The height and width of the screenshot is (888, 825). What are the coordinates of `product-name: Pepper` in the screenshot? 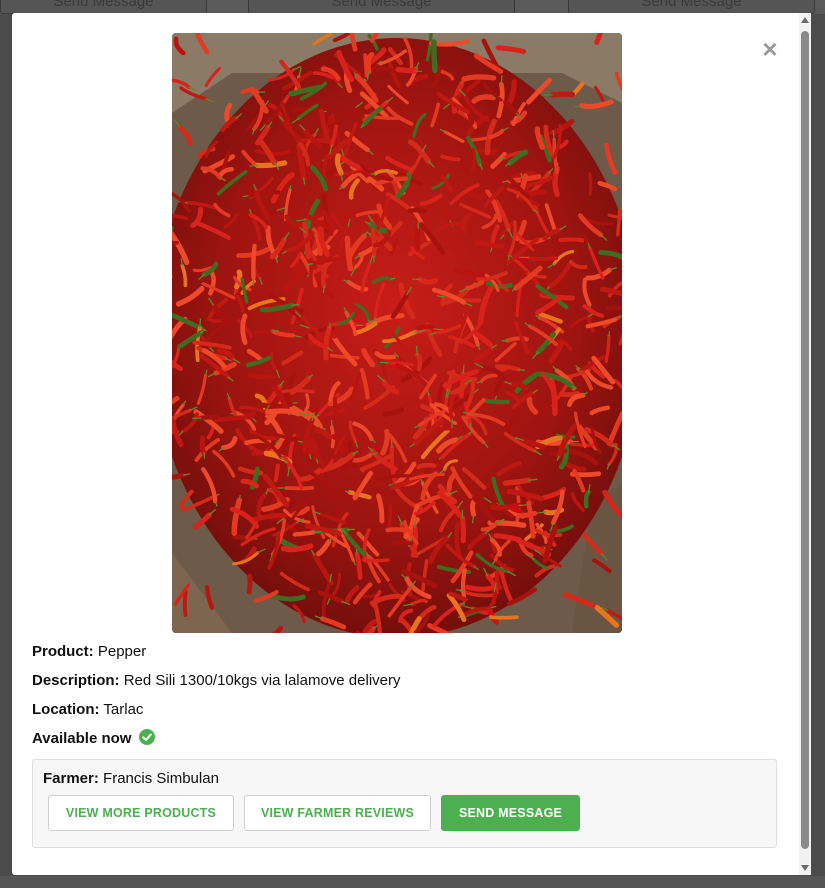 It's located at (122, 651).